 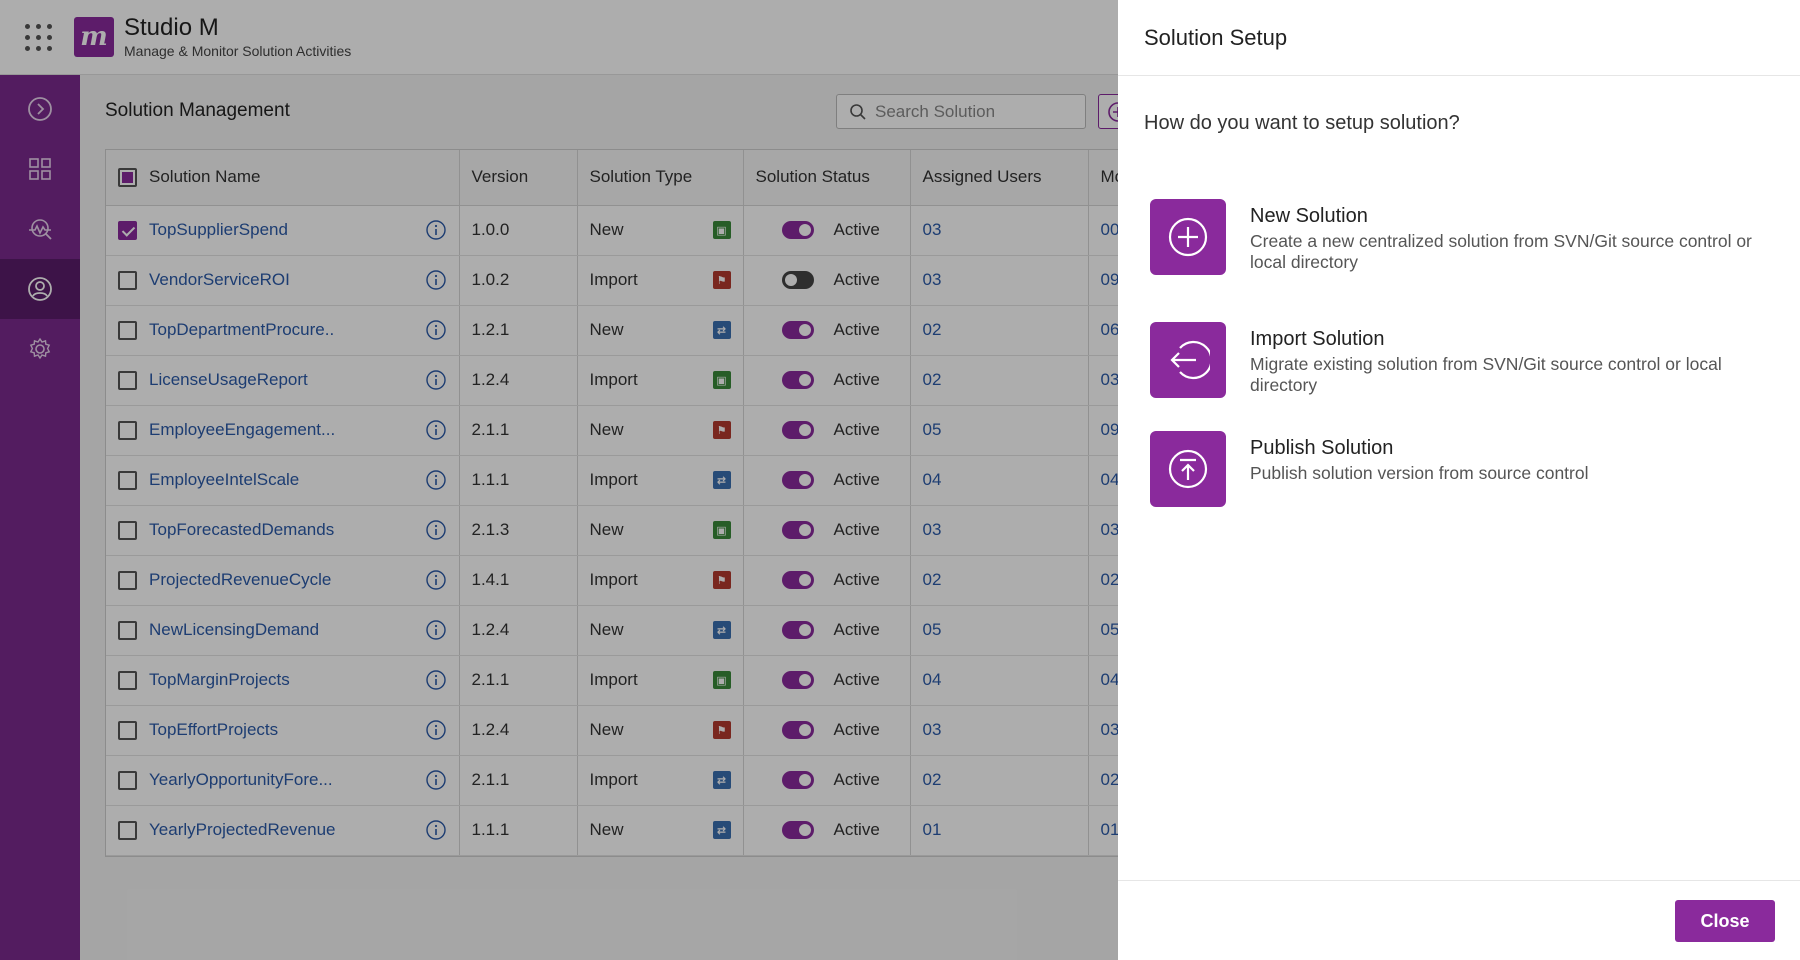 I want to click on panel-footer: Close, so click(x=1459, y=920).